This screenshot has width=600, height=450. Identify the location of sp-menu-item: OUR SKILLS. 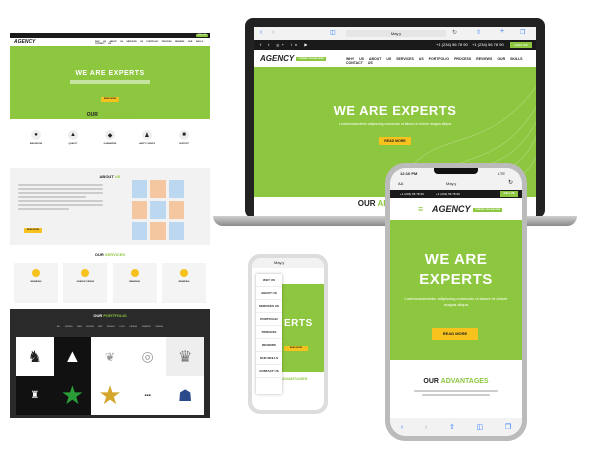
(269, 358).